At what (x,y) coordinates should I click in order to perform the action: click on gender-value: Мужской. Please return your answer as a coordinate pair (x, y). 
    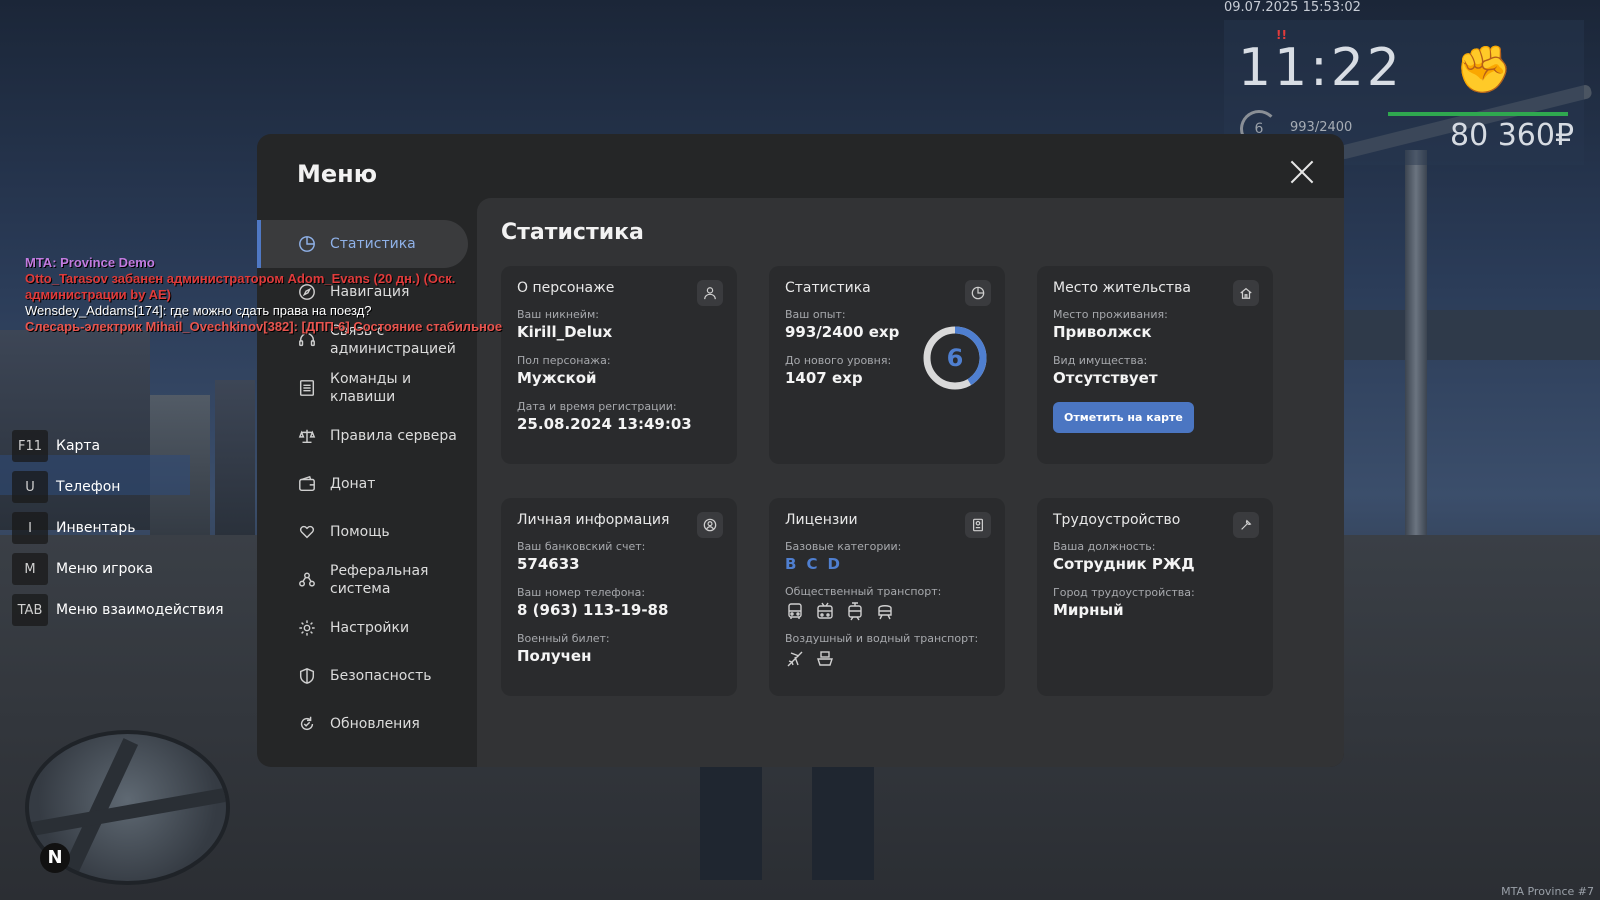
    Looking at the image, I should click on (557, 378).